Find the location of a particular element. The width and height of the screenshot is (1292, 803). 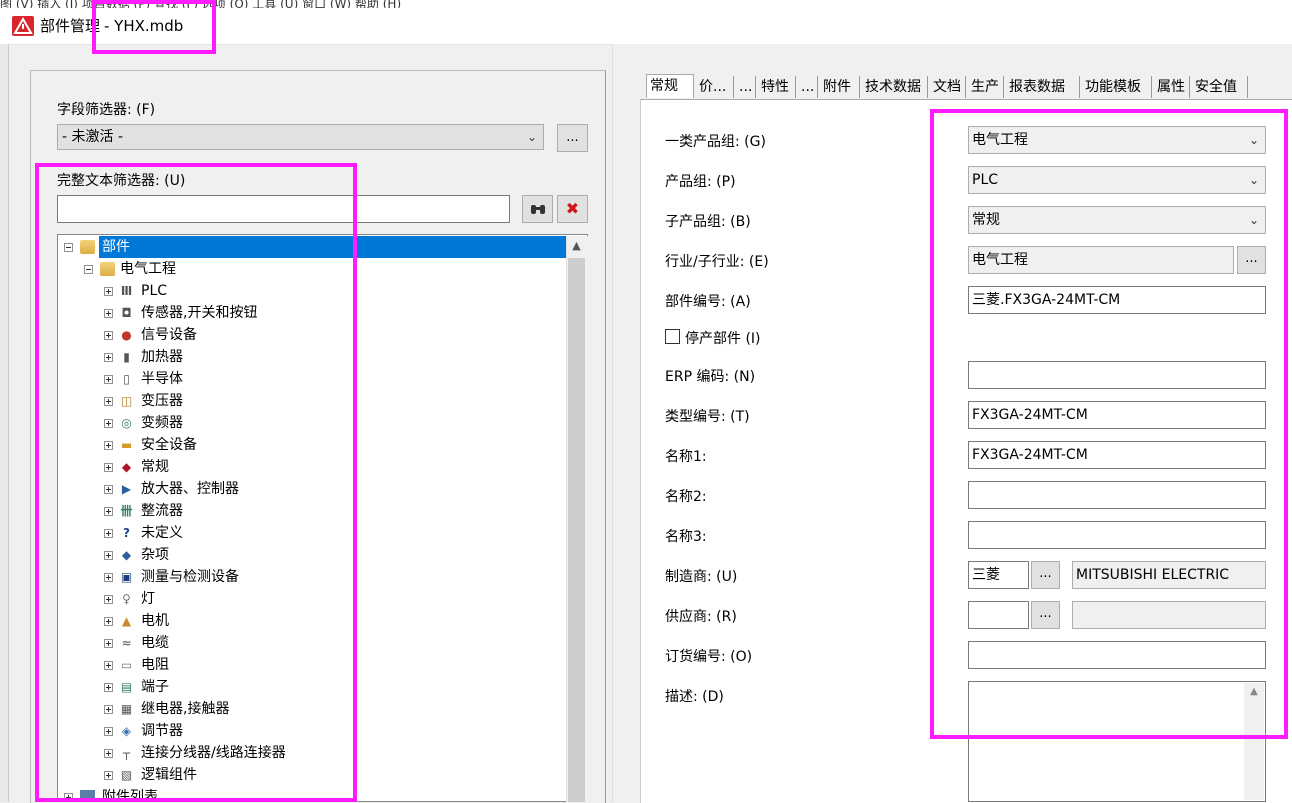

tree-item-label: 电阻 is located at coordinates (155, 665).